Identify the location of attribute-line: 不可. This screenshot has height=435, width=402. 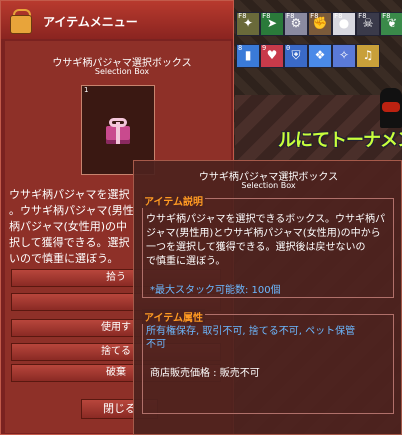
(156, 344).